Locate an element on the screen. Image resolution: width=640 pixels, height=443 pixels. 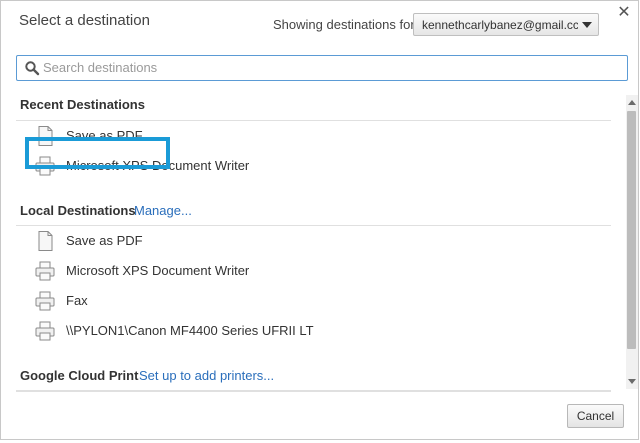
account-dropdown-value: kennethcarlybanez@gmail.cc is located at coordinates (500, 25).